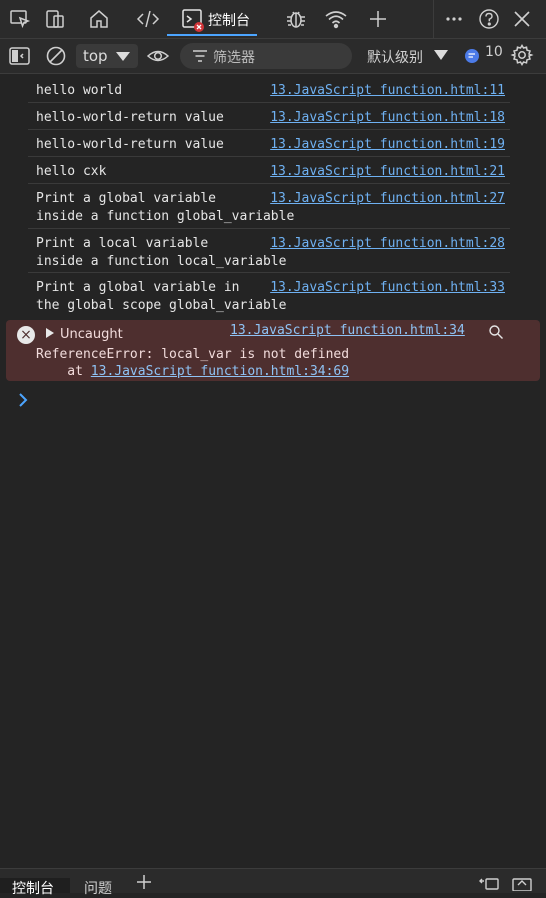 The height and width of the screenshot is (898, 546). Describe the element at coordinates (296, 19) in the screenshot. I see `debug-bug-icon` at that location.